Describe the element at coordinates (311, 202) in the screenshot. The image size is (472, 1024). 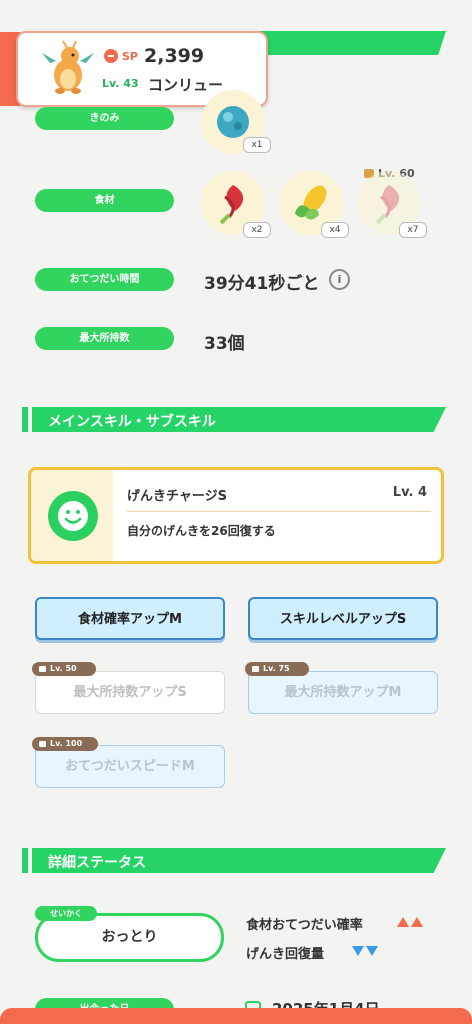
I see `corn-icon` at that location.